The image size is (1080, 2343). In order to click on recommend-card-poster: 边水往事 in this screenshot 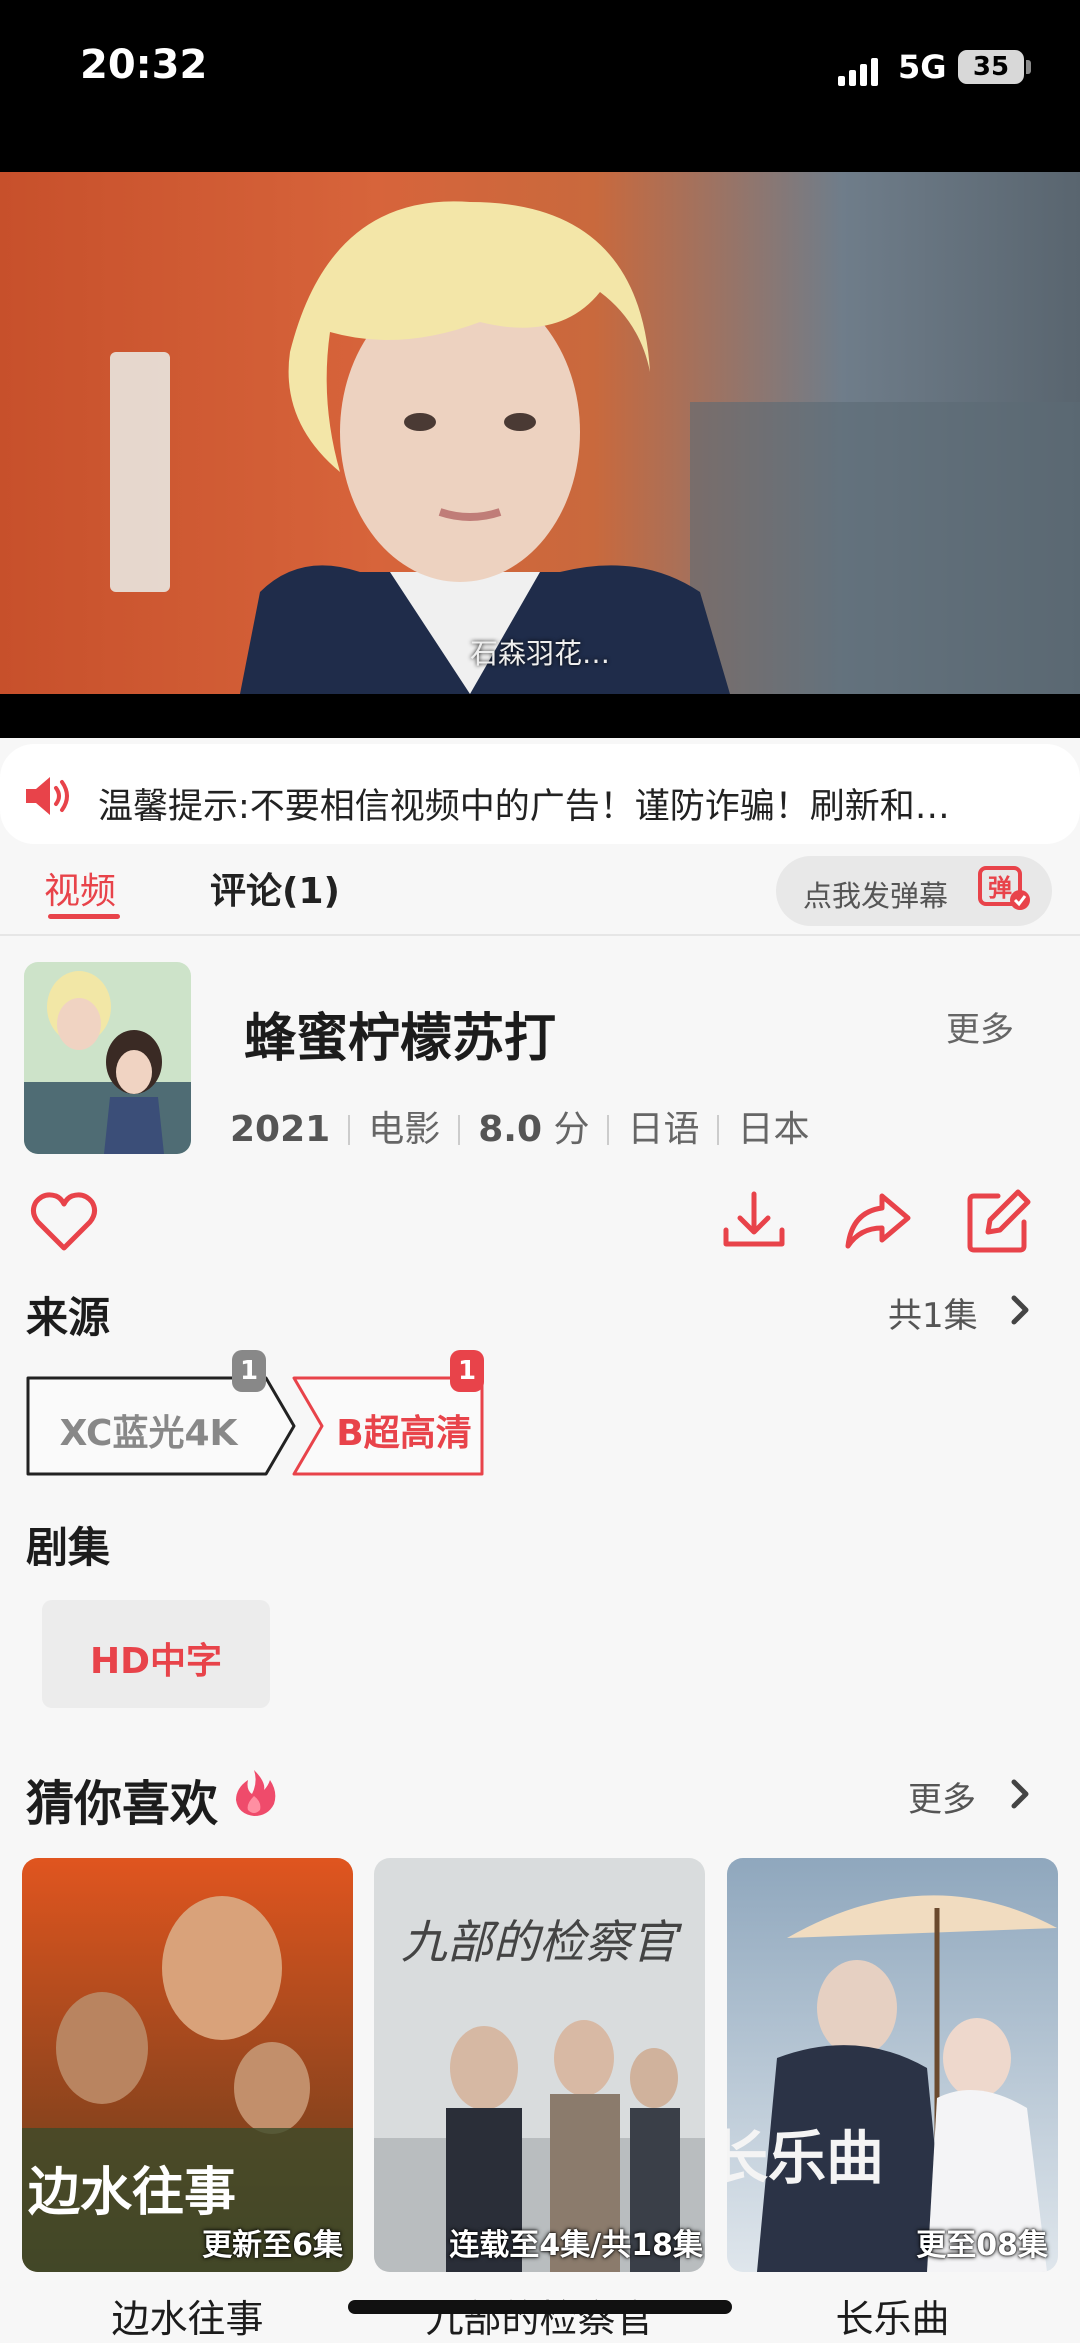, I will do `click(187, 2065)`.